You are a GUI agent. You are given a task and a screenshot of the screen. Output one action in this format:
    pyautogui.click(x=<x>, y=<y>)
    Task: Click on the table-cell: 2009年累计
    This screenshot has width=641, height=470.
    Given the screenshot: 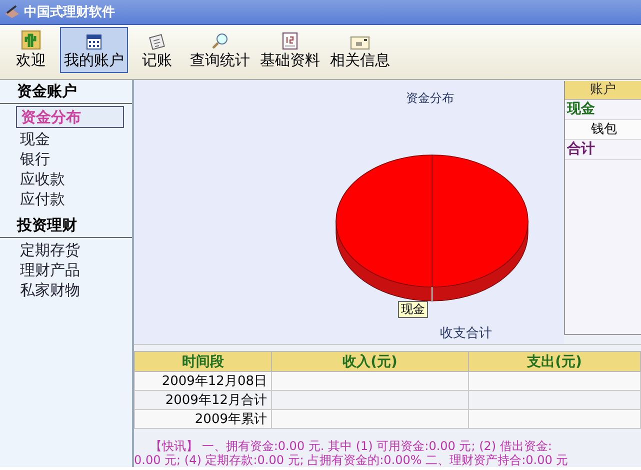 What is the action you would take?
    pyautogui.click(x=203, y=419)
    